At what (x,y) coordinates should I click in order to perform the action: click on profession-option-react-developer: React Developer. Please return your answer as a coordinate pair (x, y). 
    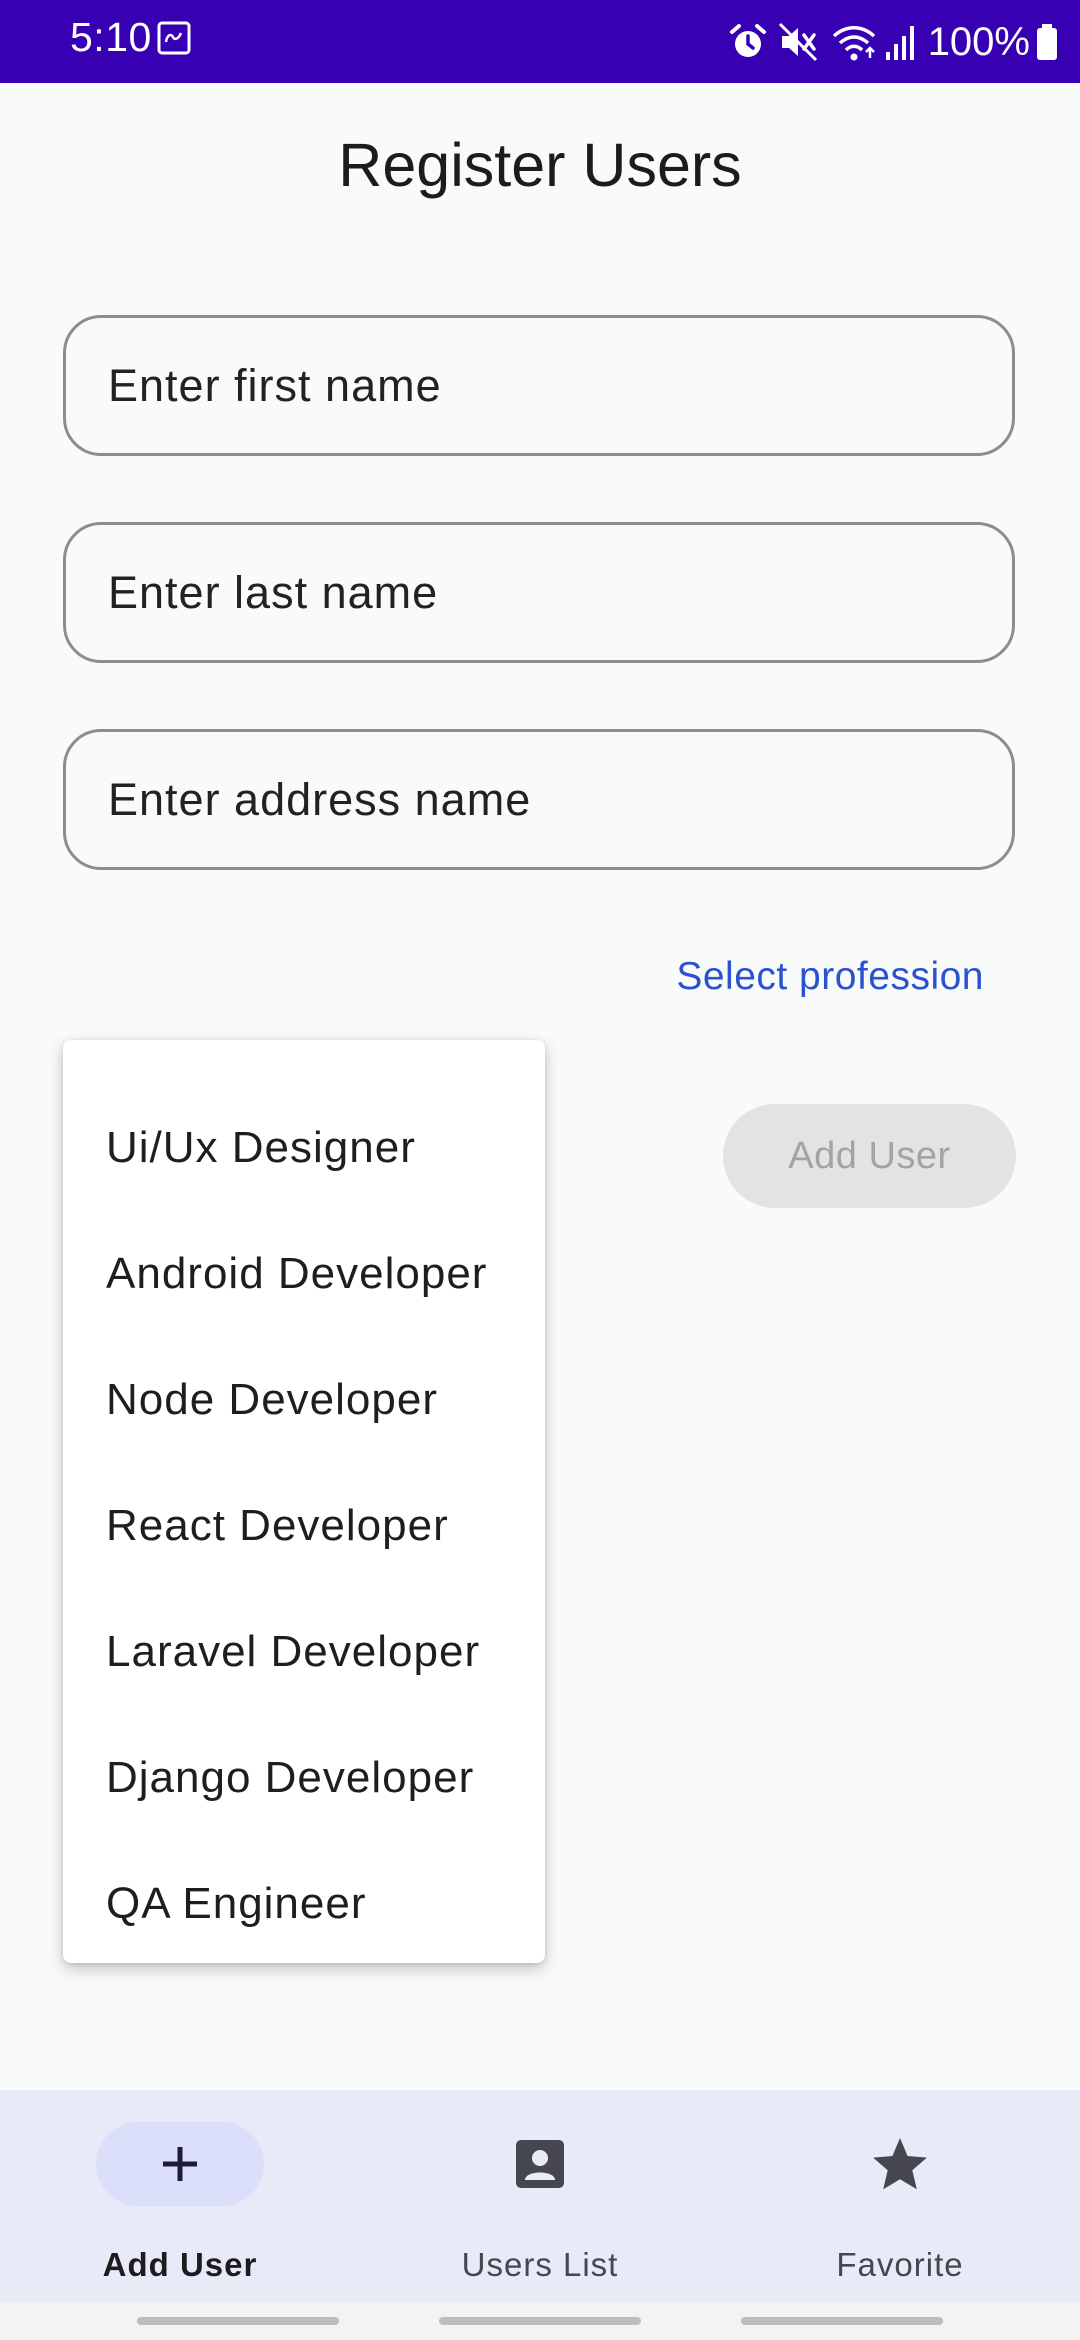
    Looking at the image, I should click on (277, 1526).